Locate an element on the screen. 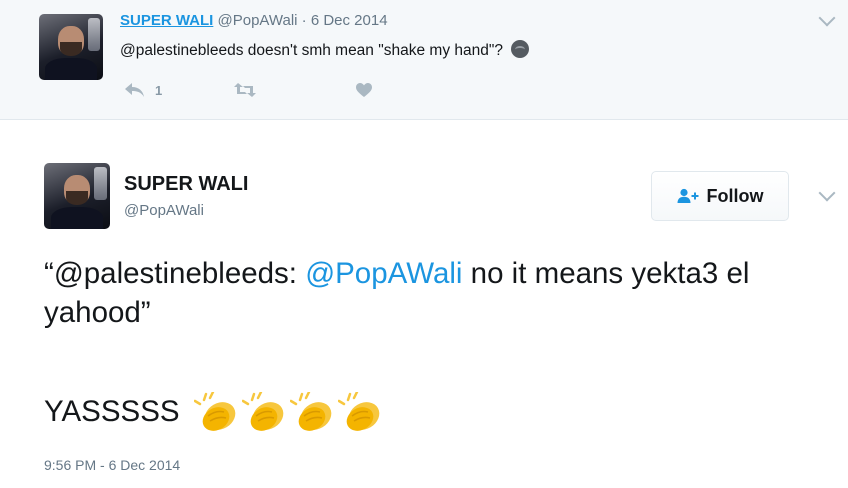  parent-handle: @PopAWali is located at coordinates (258, 20).